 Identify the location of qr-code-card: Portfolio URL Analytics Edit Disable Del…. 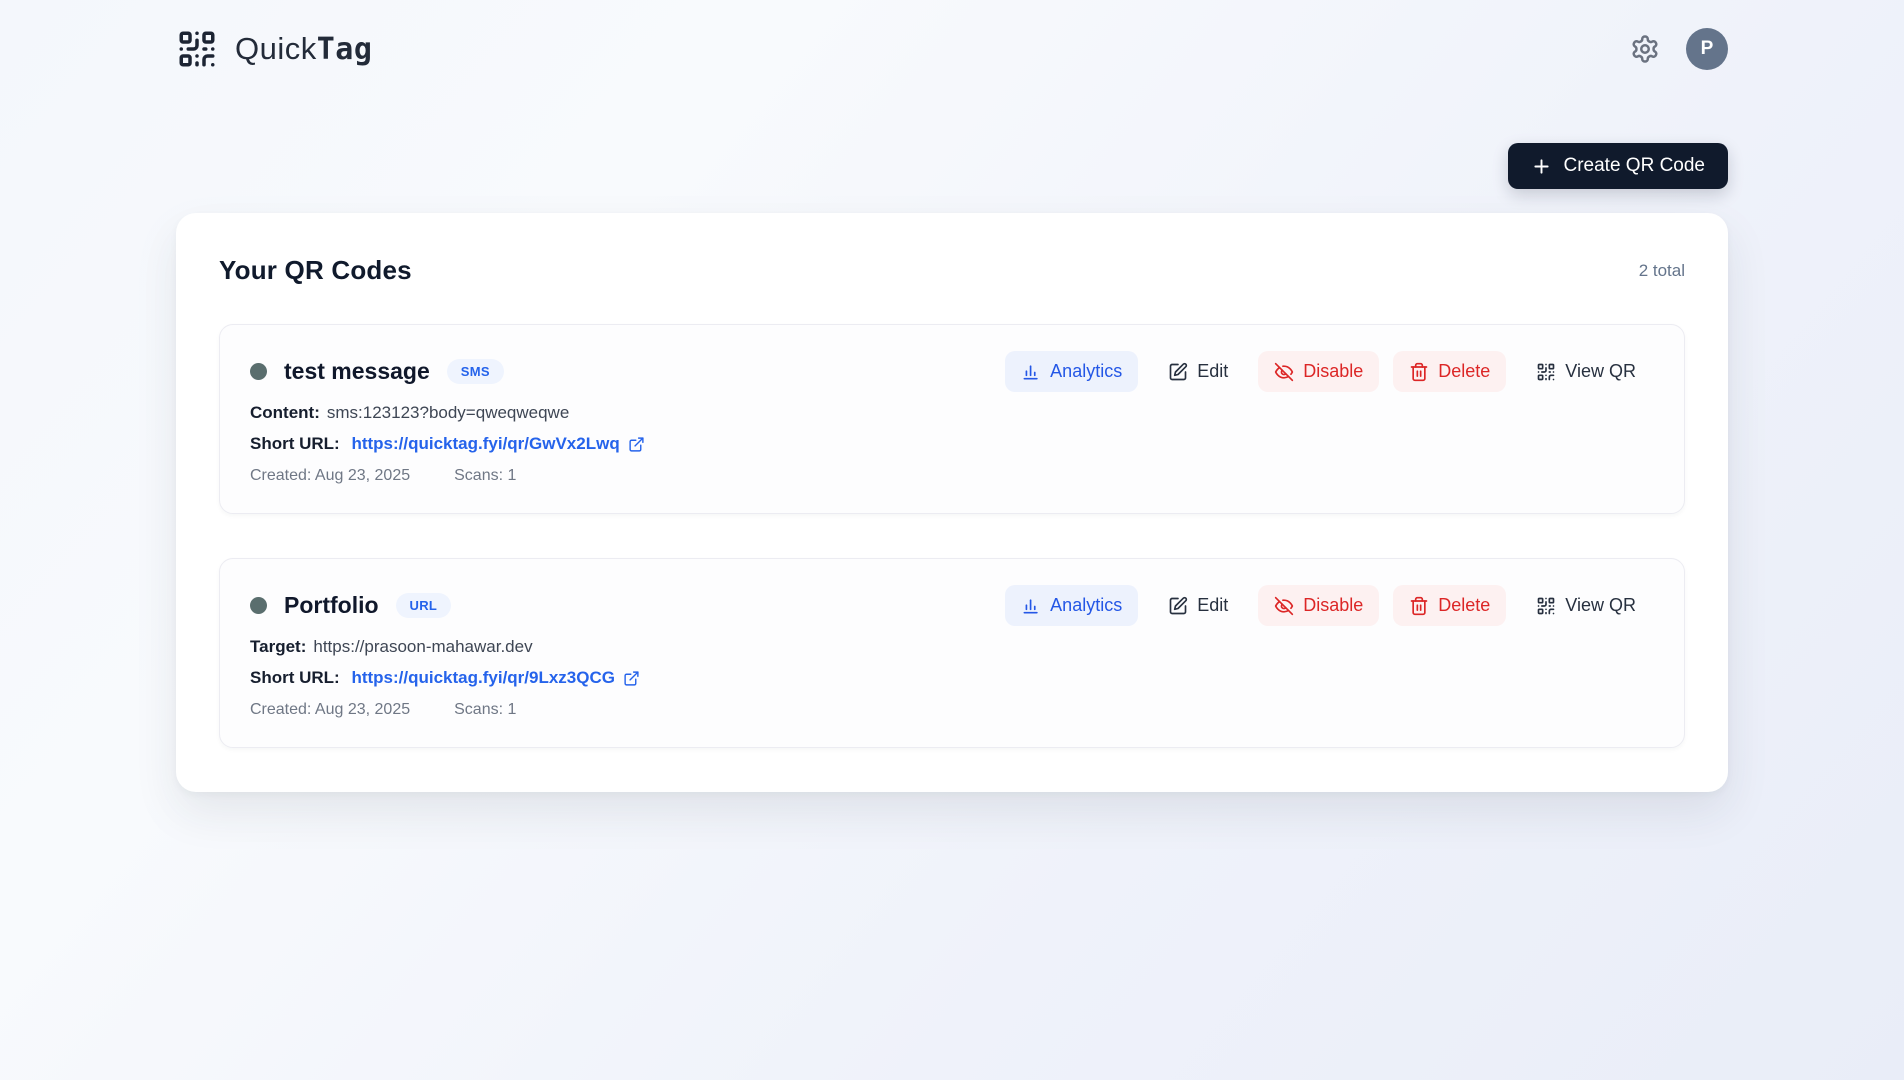
(952, 653).